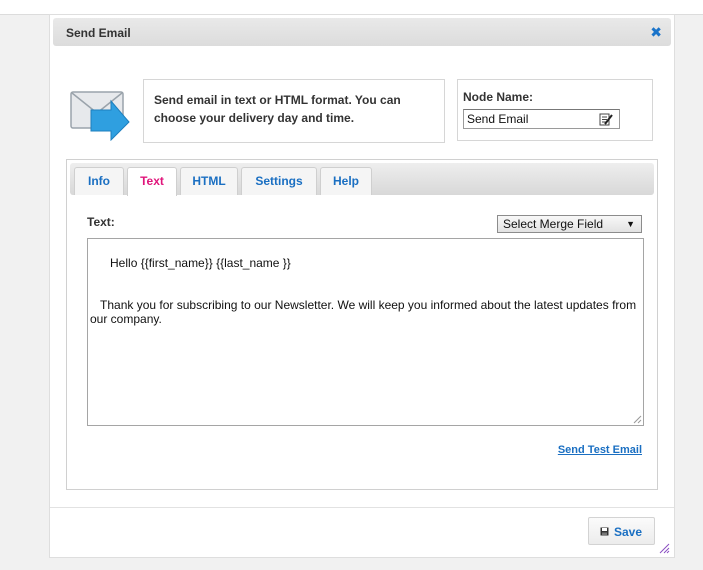  I want to click on merge-field-selected: Select Merge Field, so click(553, 224).